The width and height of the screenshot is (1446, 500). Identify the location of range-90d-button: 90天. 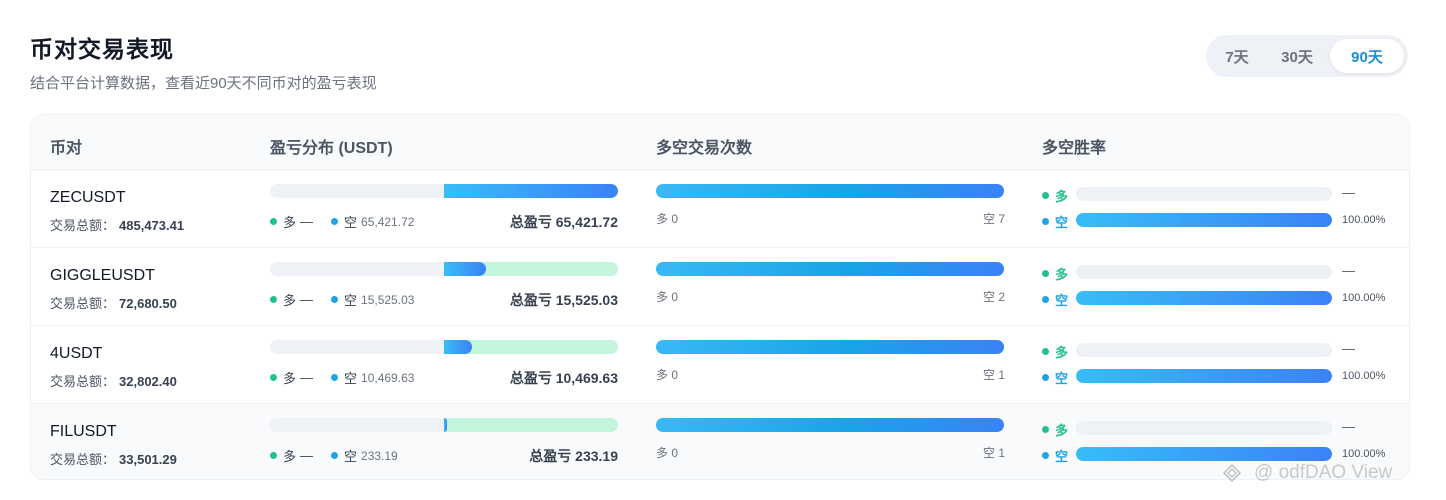
(1367, 56).